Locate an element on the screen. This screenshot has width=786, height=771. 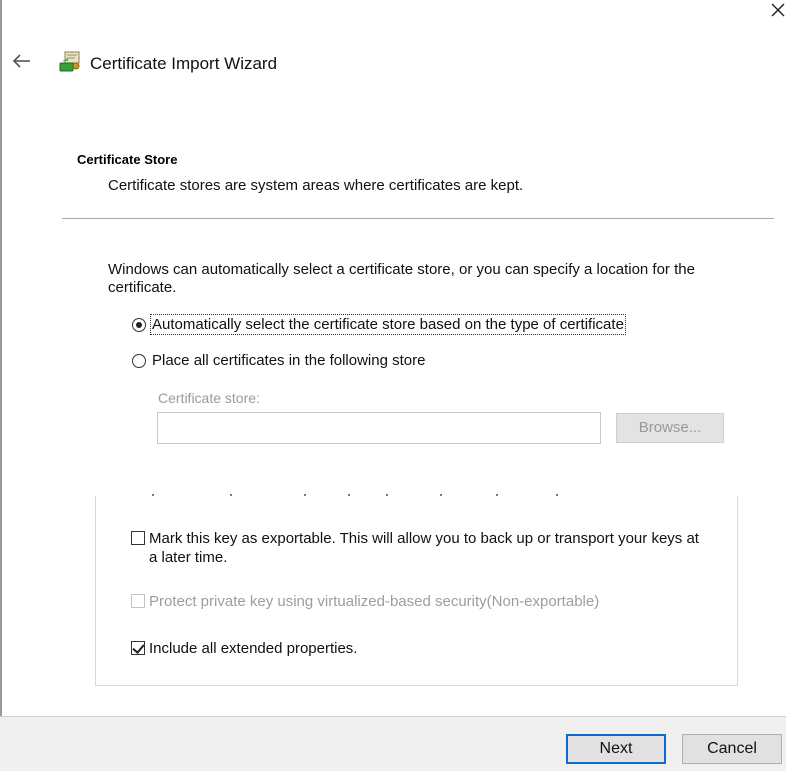
extended-properties-checkbox is located at coordinates (138, 648).